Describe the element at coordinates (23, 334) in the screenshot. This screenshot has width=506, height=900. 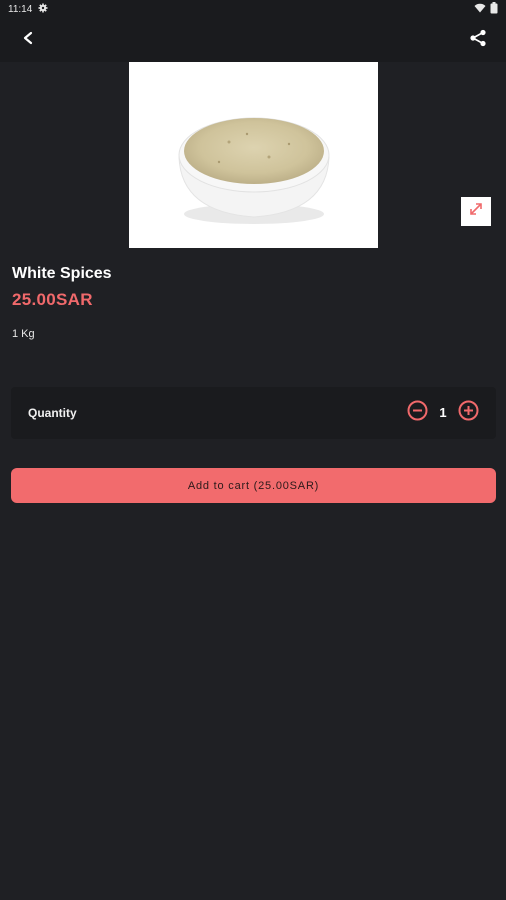
I see `product-unit: 1 Kg` at that location.